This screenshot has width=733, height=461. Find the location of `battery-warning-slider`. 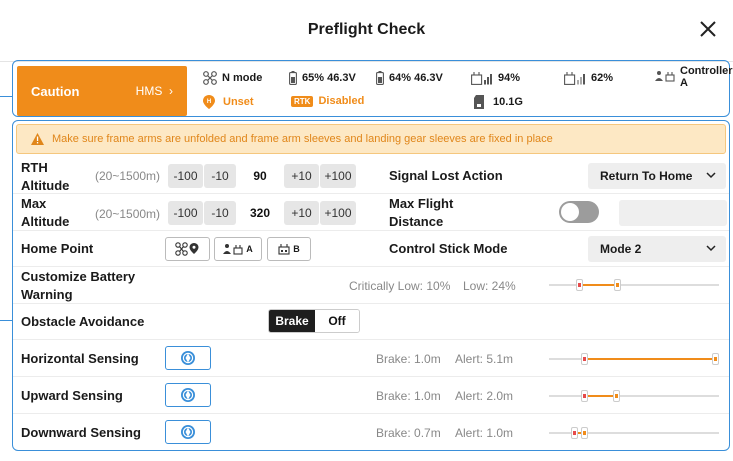

battery-warning-slider is located at coordinates (634, 285).